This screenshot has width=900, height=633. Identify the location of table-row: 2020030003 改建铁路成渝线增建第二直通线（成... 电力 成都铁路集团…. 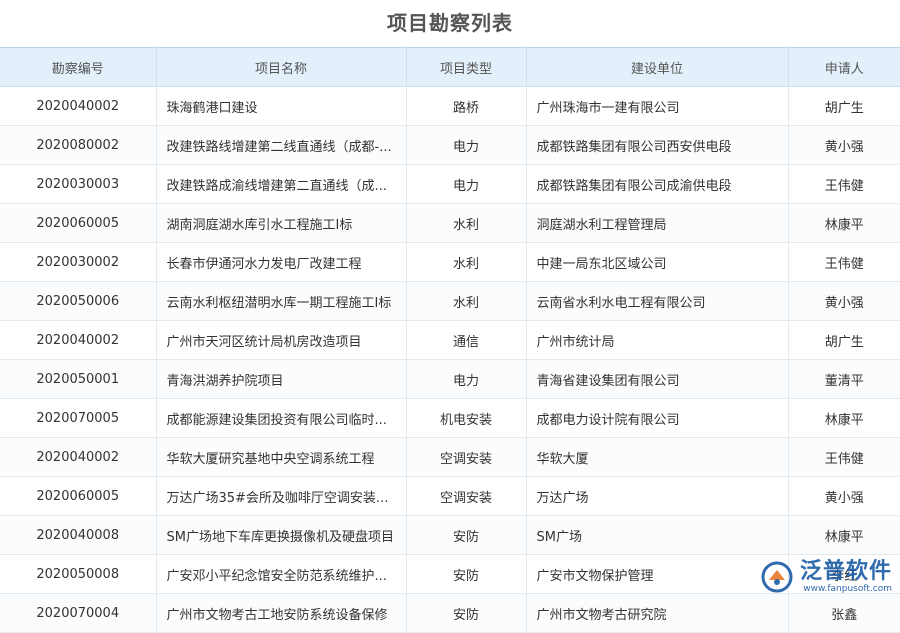
(450, 184).